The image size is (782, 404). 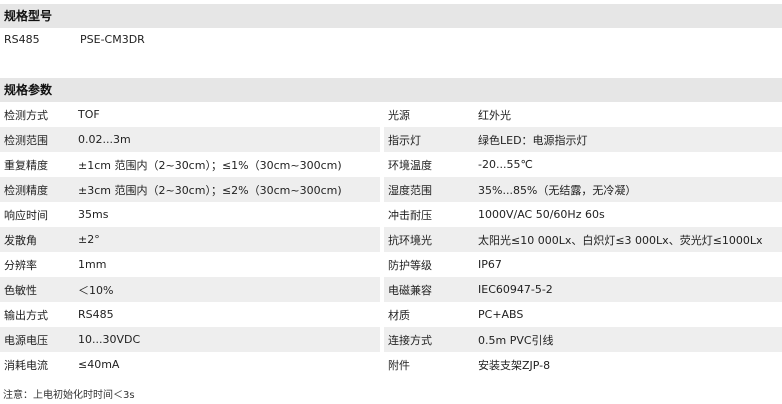 What do you see at coordinates (36, 289) in the screenshot?
I see `param-label: 色敏性` at bounding box center [36, 289].